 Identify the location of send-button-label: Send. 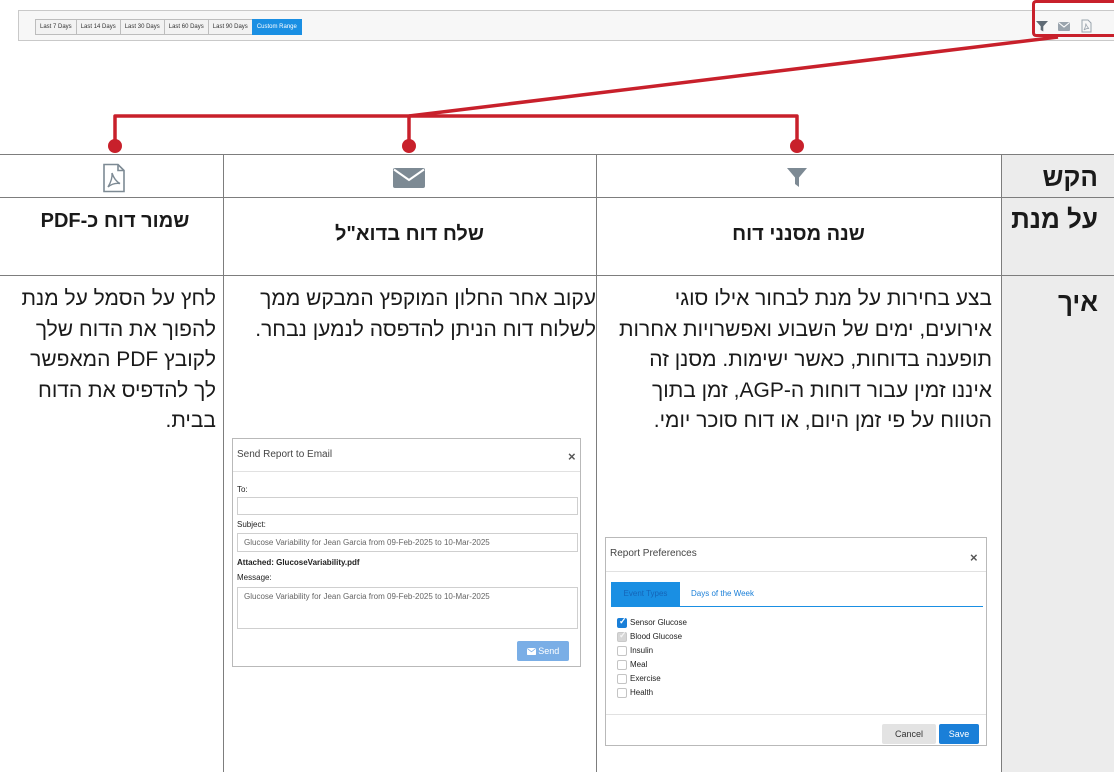
(549, 651).